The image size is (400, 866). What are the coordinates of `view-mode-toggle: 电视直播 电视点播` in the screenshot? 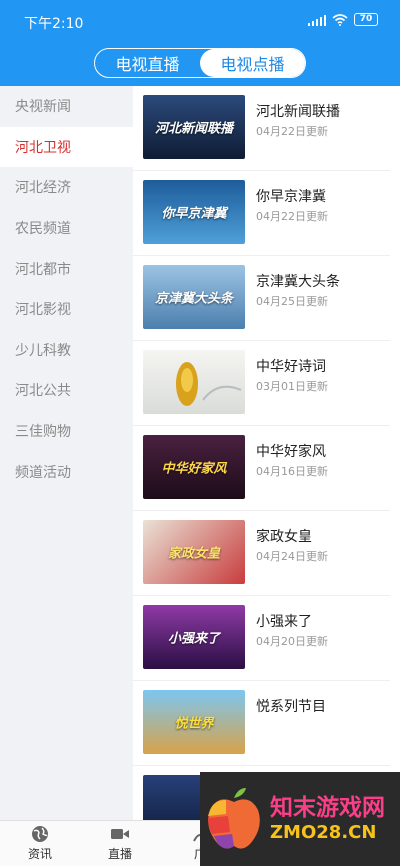 It's located at (200, 63).